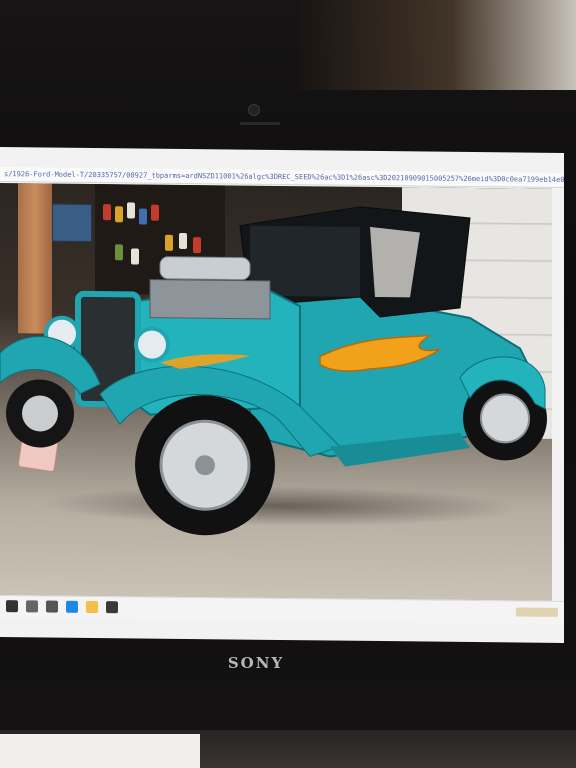 Image resolution: width=576 pixels, height=768 pixels. Describe the element at coordinates (438, 45) in the screenshot. I see `background-wall` at that location.